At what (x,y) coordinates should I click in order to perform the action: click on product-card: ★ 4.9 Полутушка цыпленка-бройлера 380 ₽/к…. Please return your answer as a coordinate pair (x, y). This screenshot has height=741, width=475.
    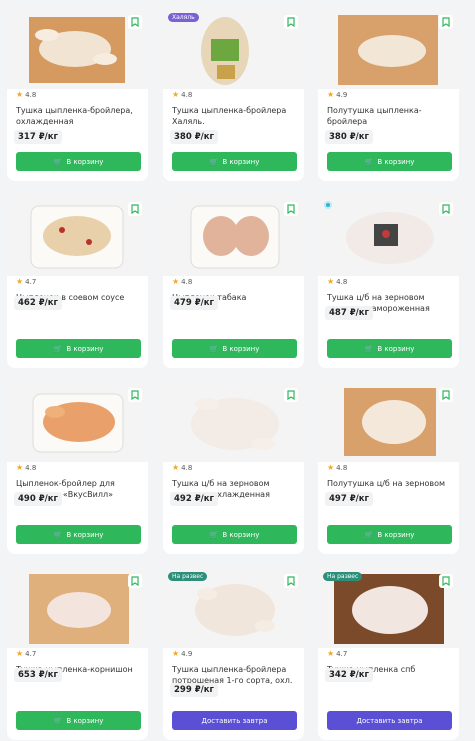
    Looking at the image, I should click on (388, 95).